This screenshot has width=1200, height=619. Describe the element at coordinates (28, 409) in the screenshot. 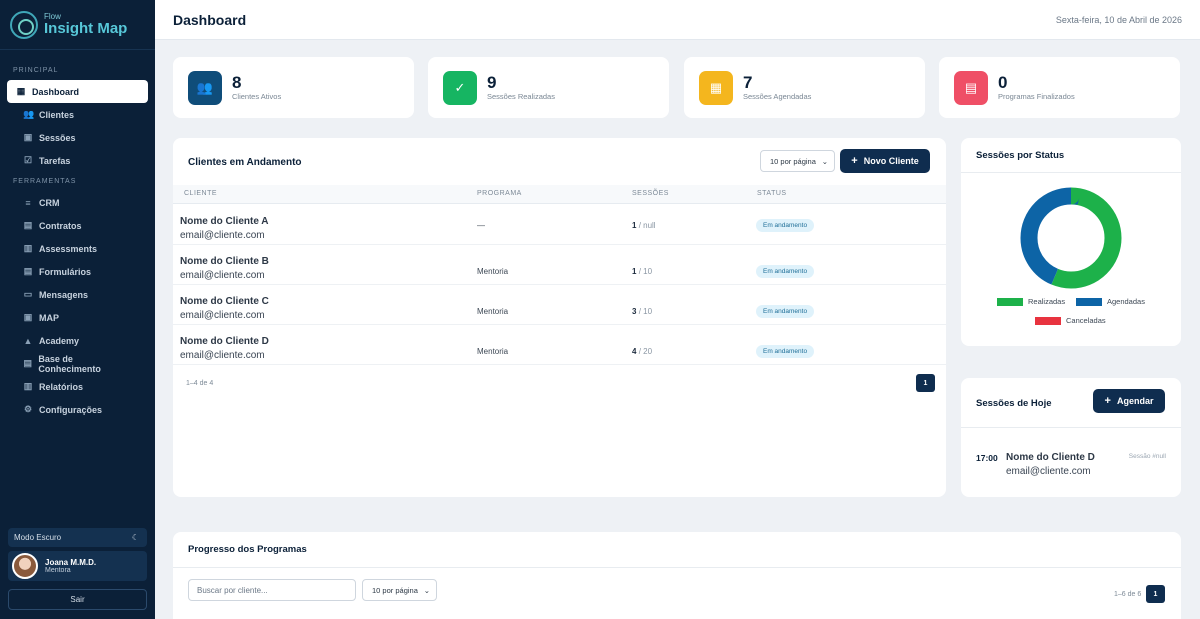

I see `gear-icon: ⚙` at that location.